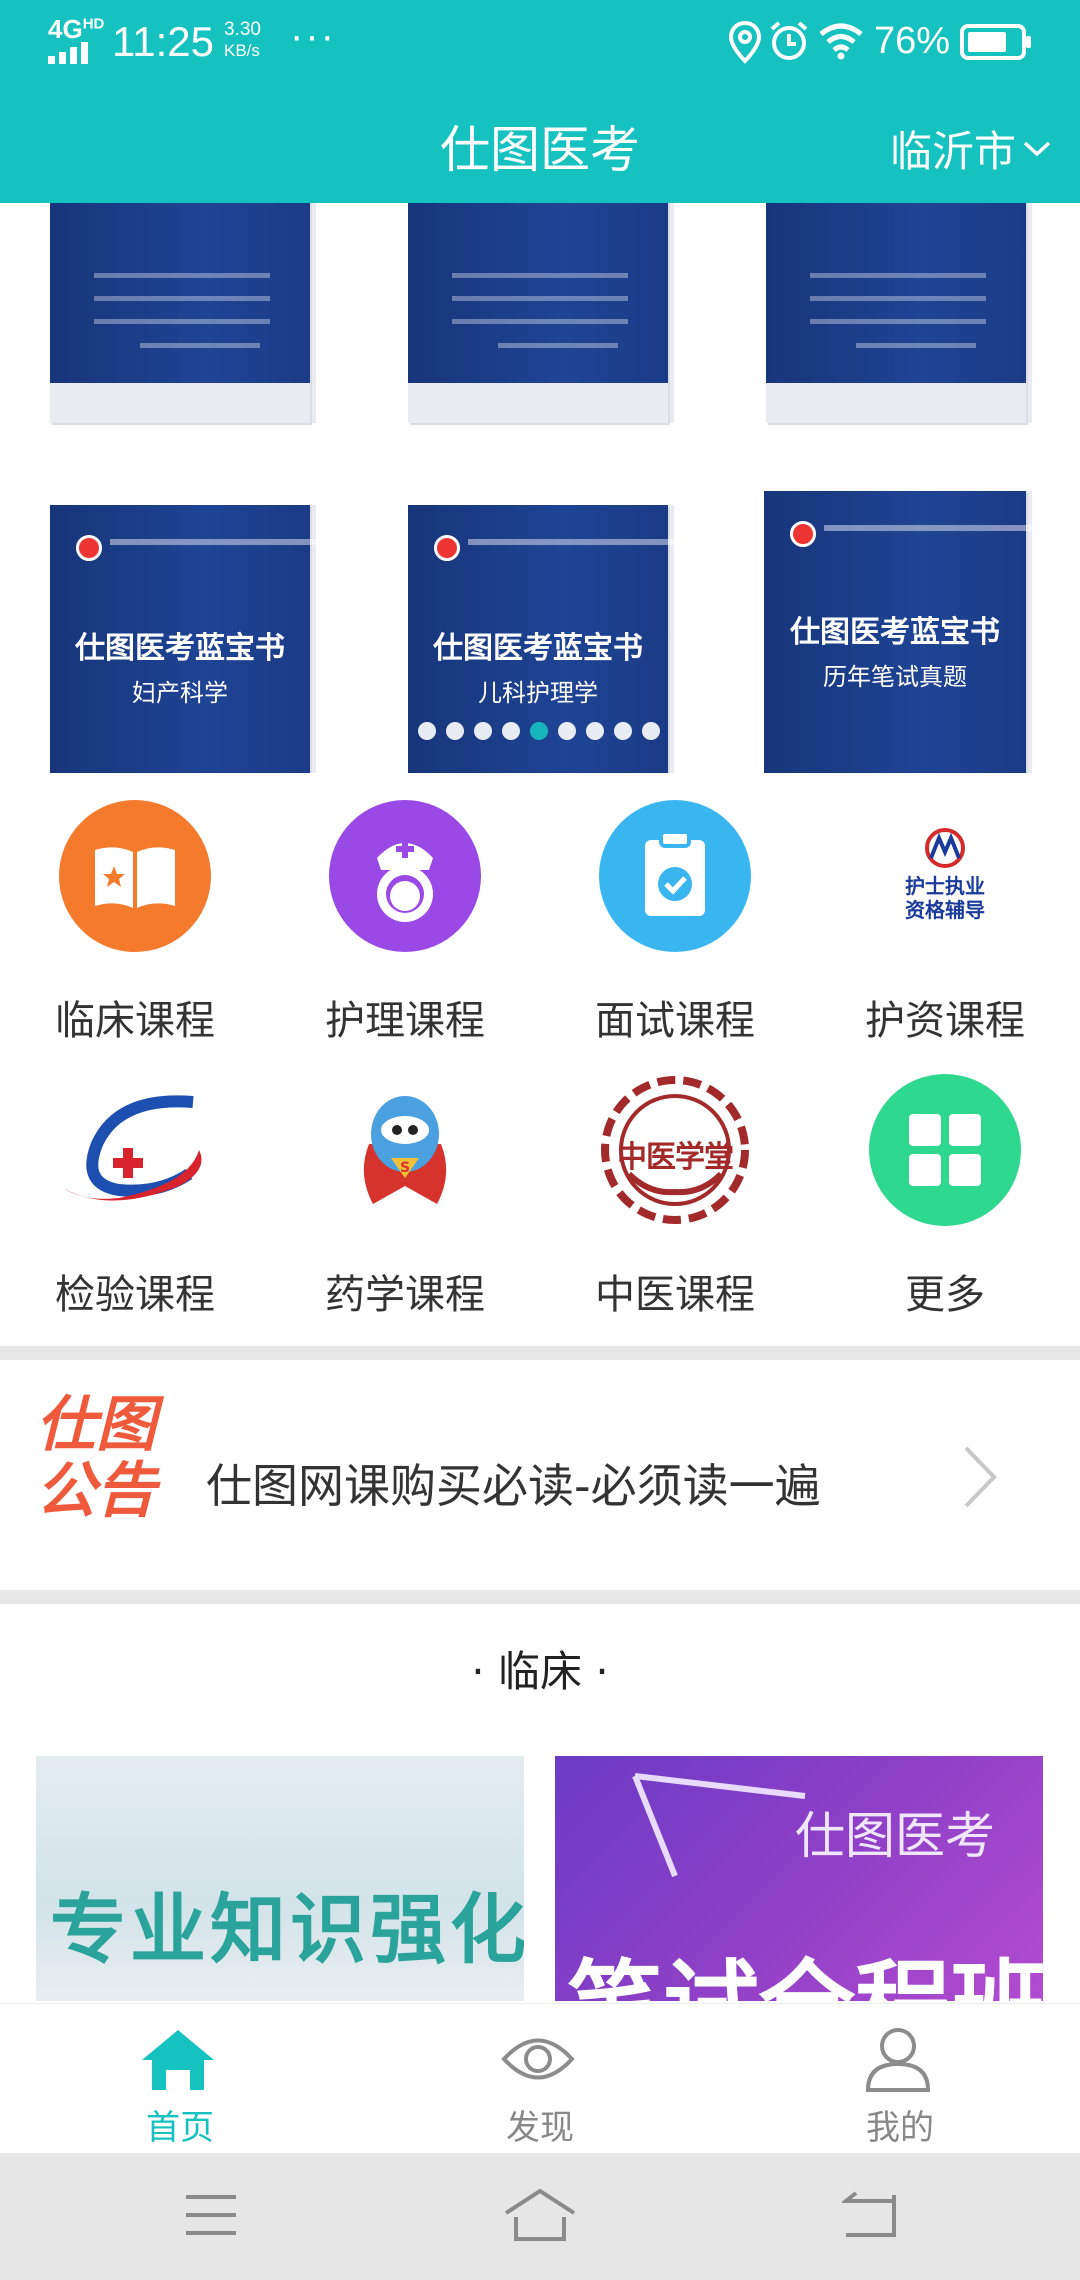  I want to click on eye-icon, so click(538, 2059).